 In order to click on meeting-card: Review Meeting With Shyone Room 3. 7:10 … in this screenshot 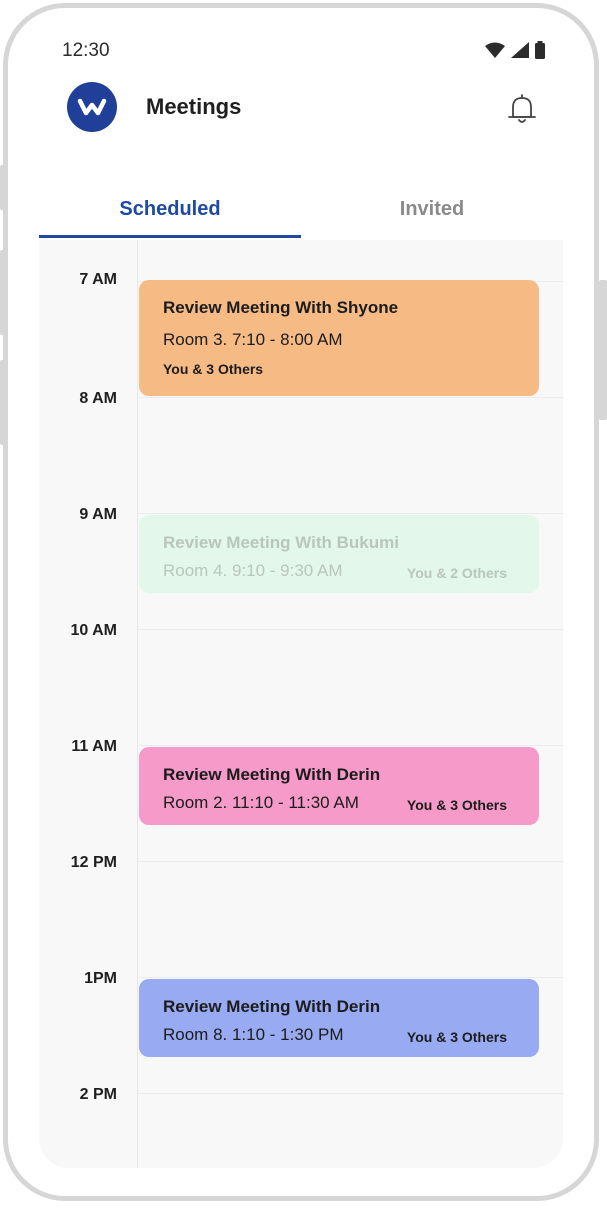, I will do `click(339, 338)`.